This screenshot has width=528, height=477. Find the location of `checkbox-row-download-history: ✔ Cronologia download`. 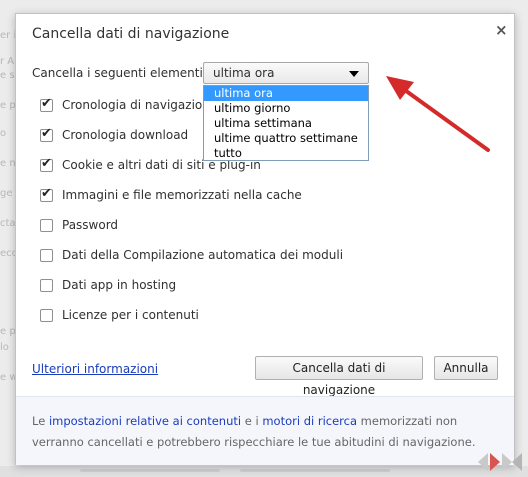

checkbox-row-download-history: ✔ Cronologia download is located at coordinates (114, 135).